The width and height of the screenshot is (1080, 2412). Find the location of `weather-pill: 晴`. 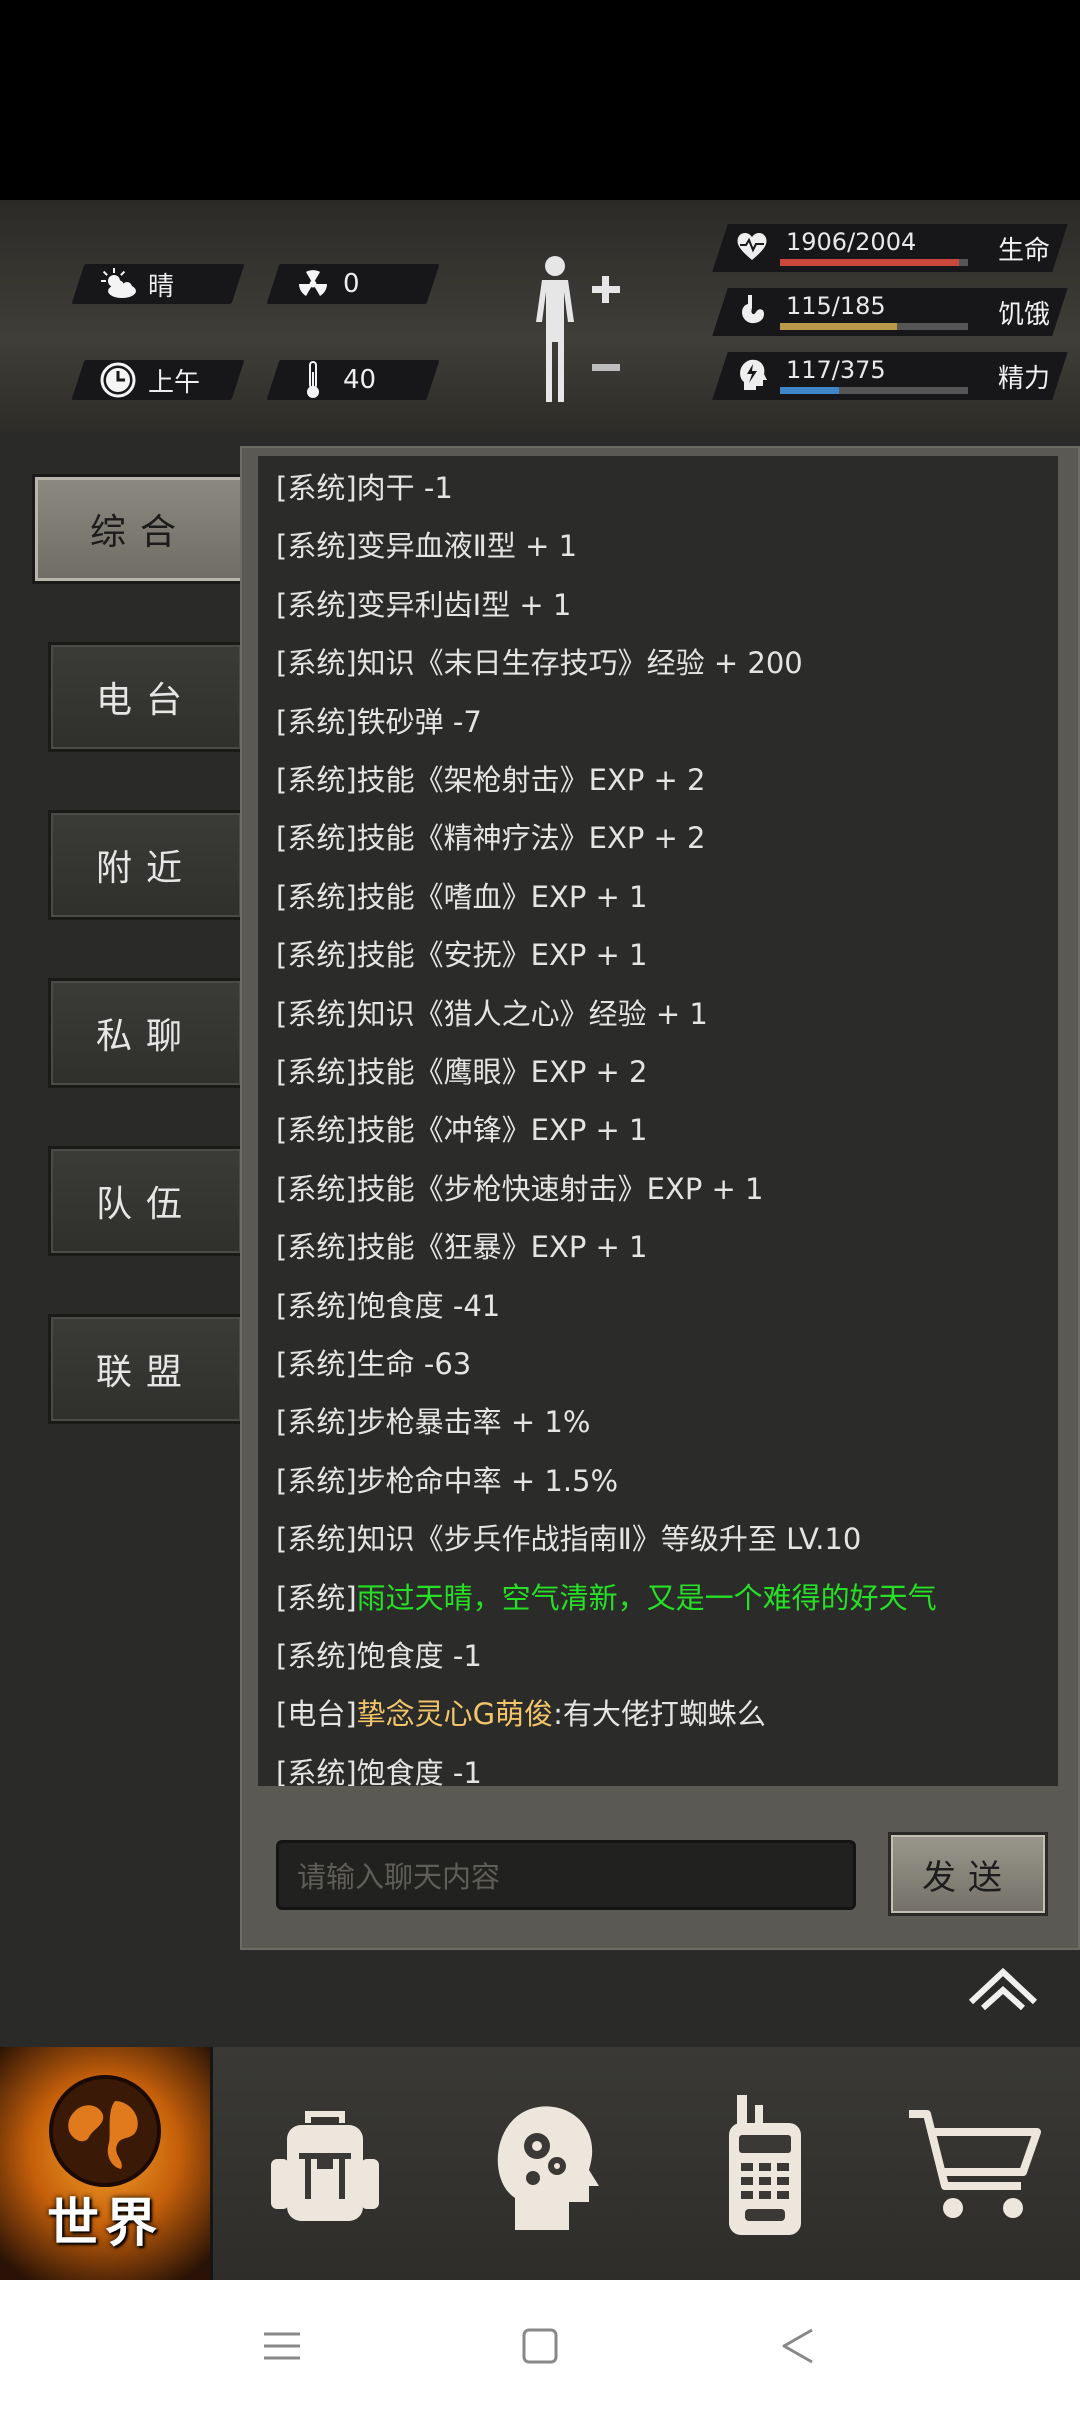

weather-pill: 晴 is located at coordinates (158, 284).